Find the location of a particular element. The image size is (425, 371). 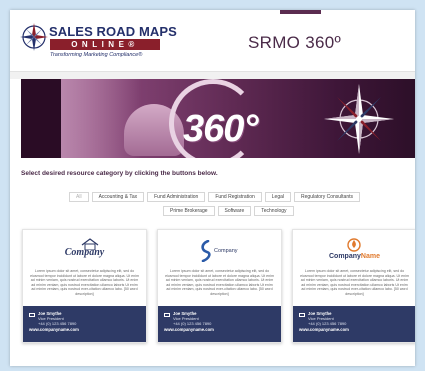

filter-button-all: All is located at coordinates (79, 197).